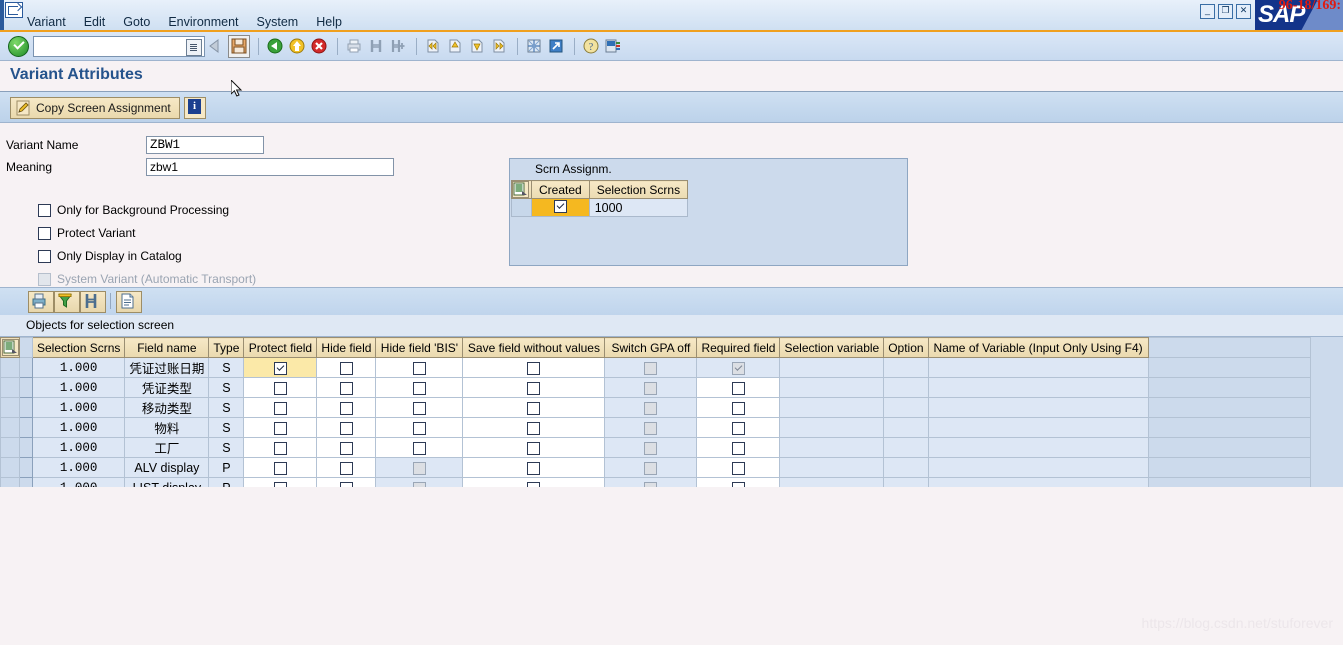  What do you see at coordinates (560, 206) in the screenshot?
I see `created-checkbox` at bounding box center [560, 206].